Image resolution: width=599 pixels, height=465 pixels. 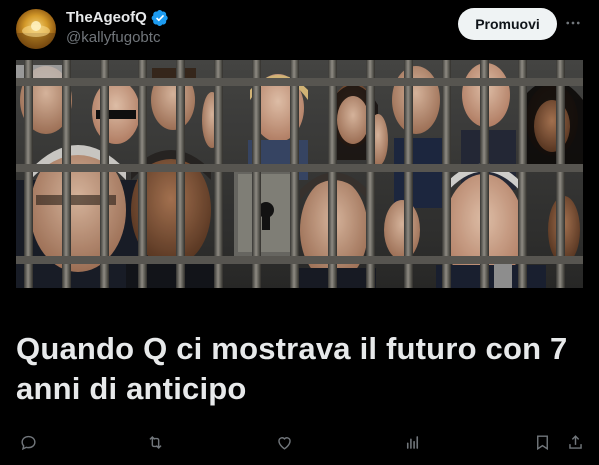 What do you see at coordinates (575, 442) in the screenshot?
I see `share-icon` at bounding box center [575, 442].